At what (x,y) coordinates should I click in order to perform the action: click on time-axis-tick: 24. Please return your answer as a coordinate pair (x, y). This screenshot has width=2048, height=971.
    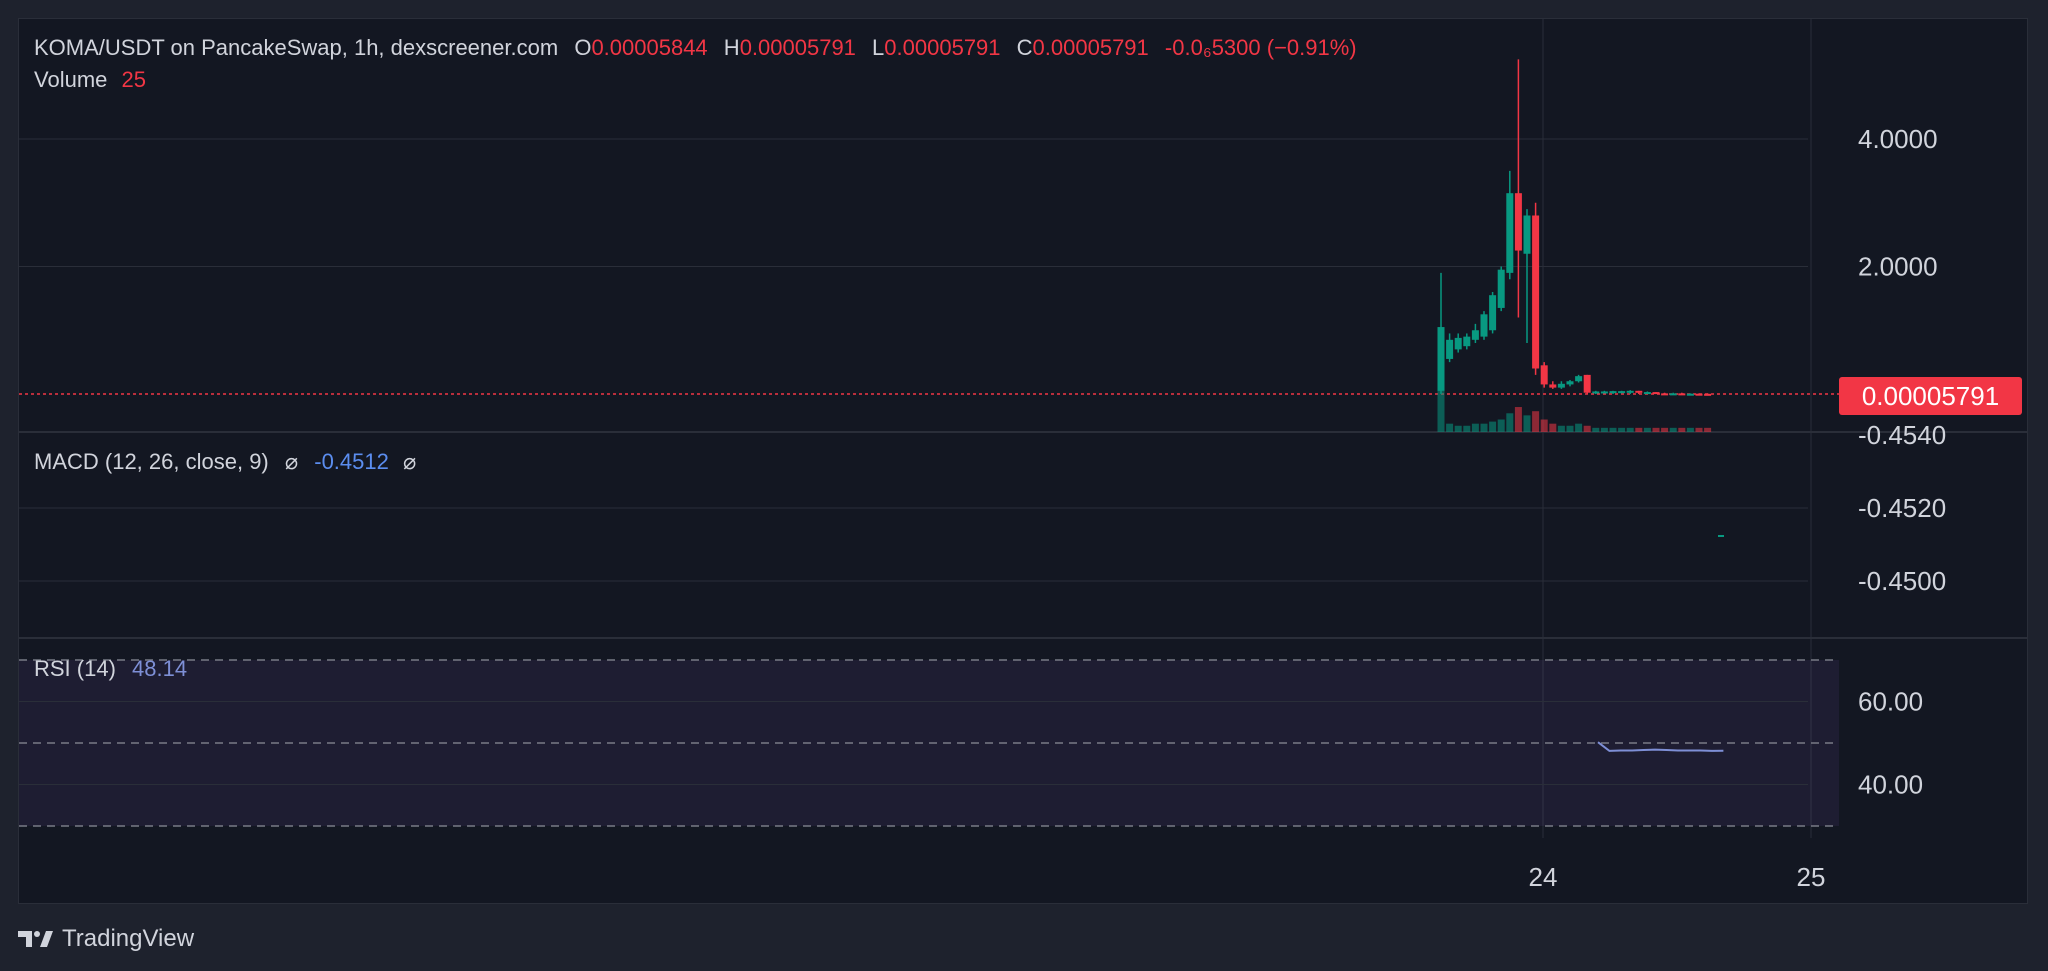
    Looking at the image, I should click on (1543, 877).